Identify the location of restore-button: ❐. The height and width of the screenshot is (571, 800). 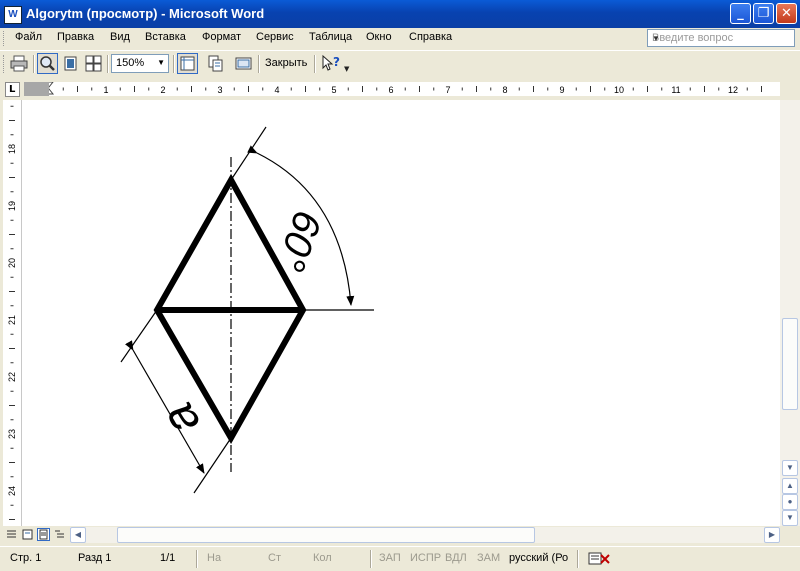
(763, 13).